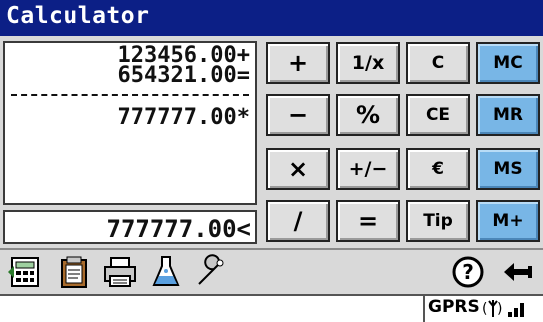 Image resolution: width=543 pixels, height=322 pixels. I want to click on clear-button: C, so click(438, 63).